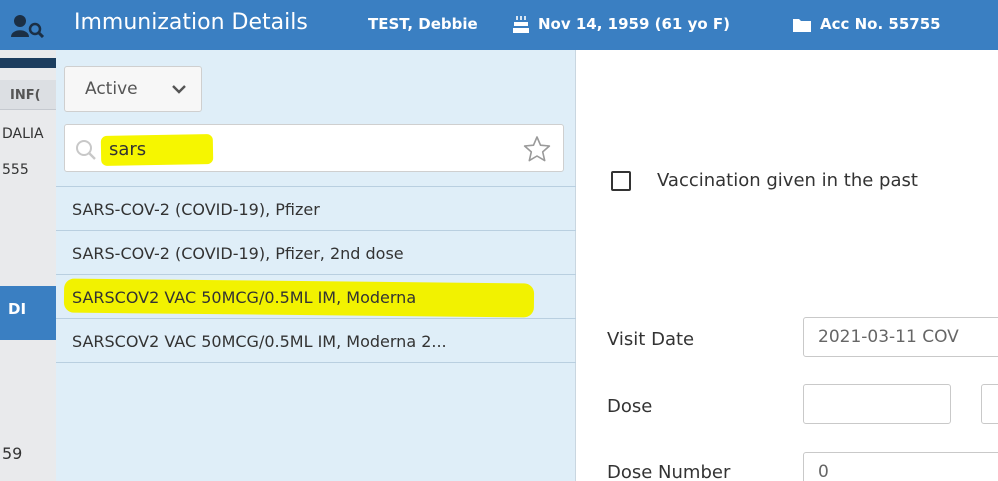 This screenshot has height=481, width=998. I want to click on patient-search-icon, so click(28, 26).